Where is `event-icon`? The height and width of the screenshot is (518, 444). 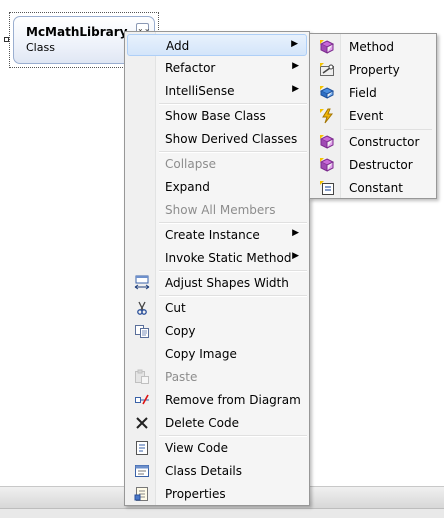
event-icon is located at coordinates (327, 116).